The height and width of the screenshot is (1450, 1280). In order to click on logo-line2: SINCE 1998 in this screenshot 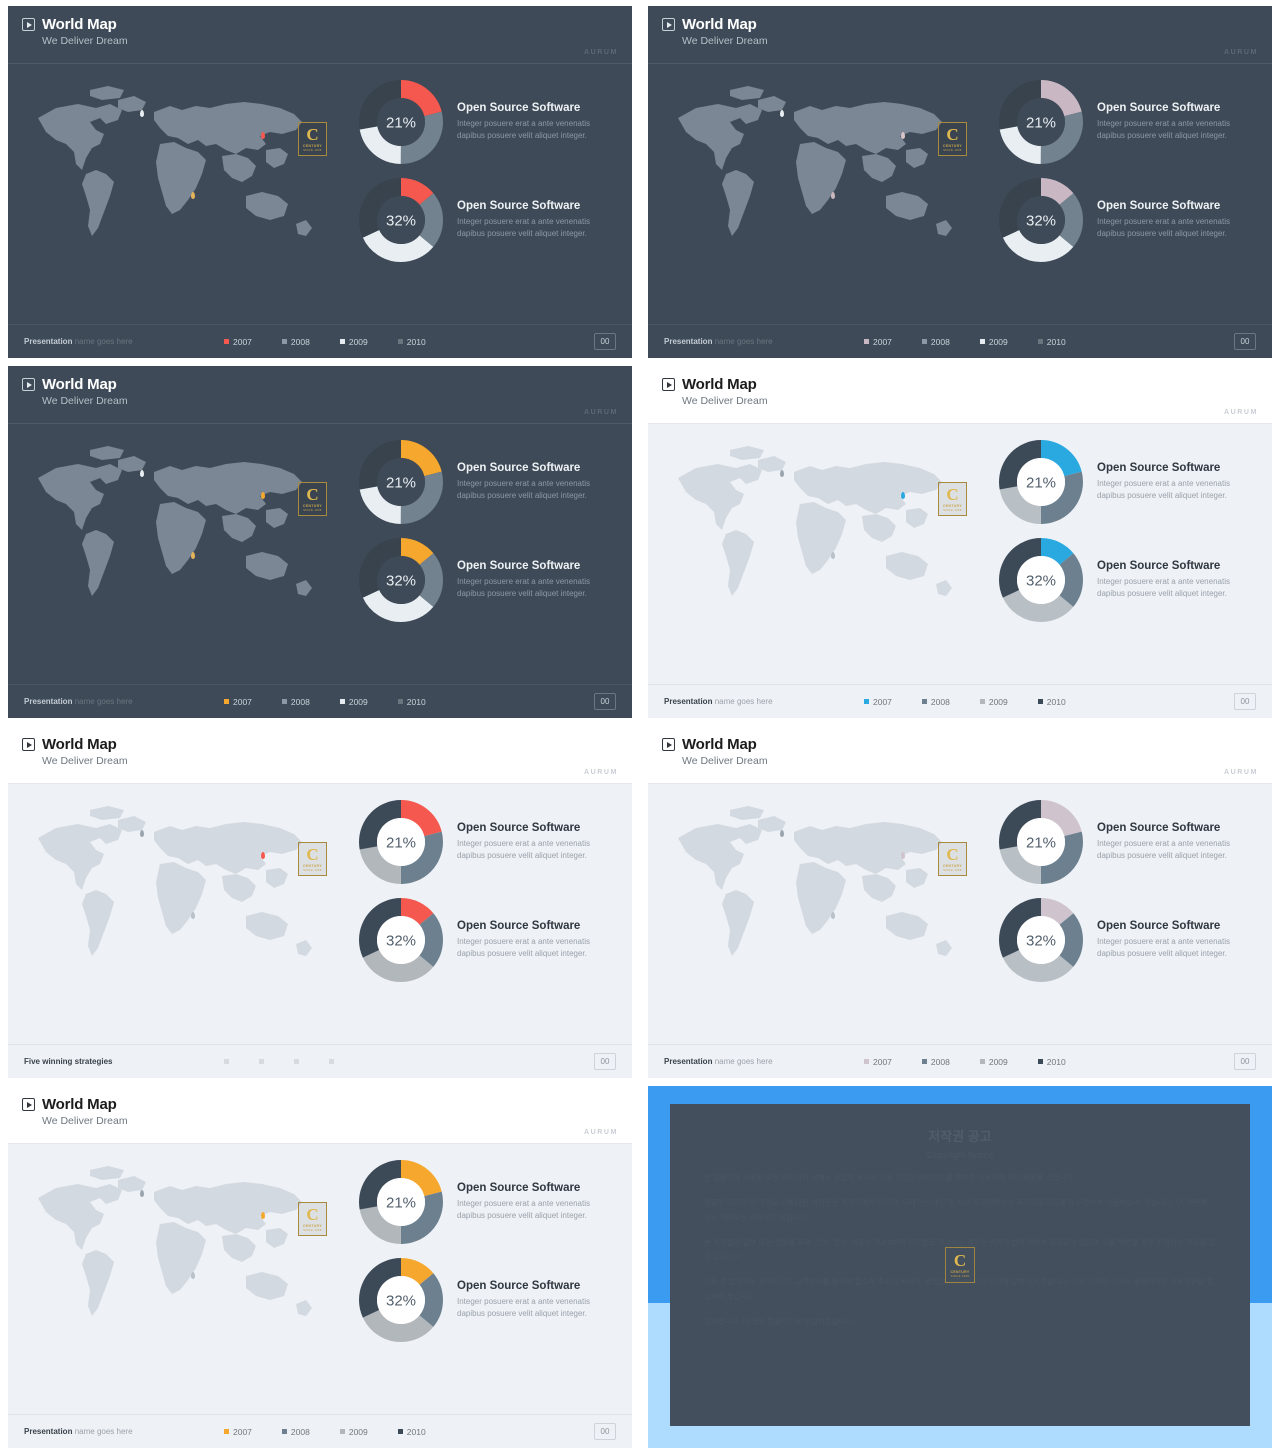, I will do `click(312, 510)`.